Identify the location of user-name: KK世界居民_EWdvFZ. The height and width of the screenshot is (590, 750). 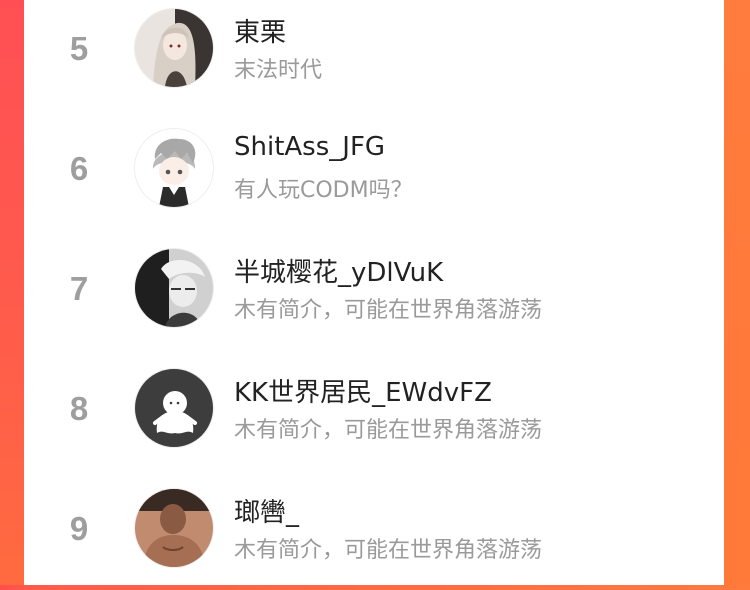
(363, 390).